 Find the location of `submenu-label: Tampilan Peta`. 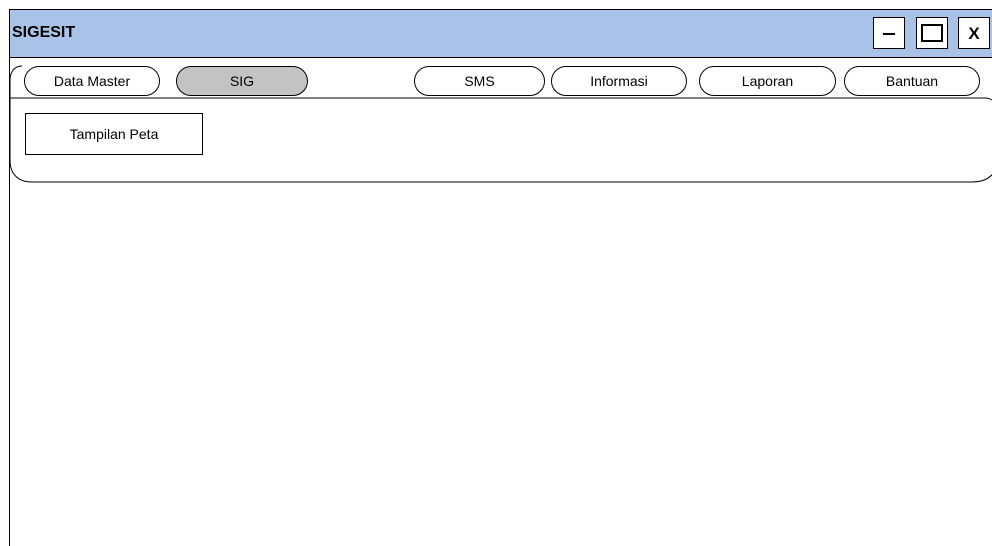

submenu-label: Tampilan Peta is located at coordinates (114, 134).